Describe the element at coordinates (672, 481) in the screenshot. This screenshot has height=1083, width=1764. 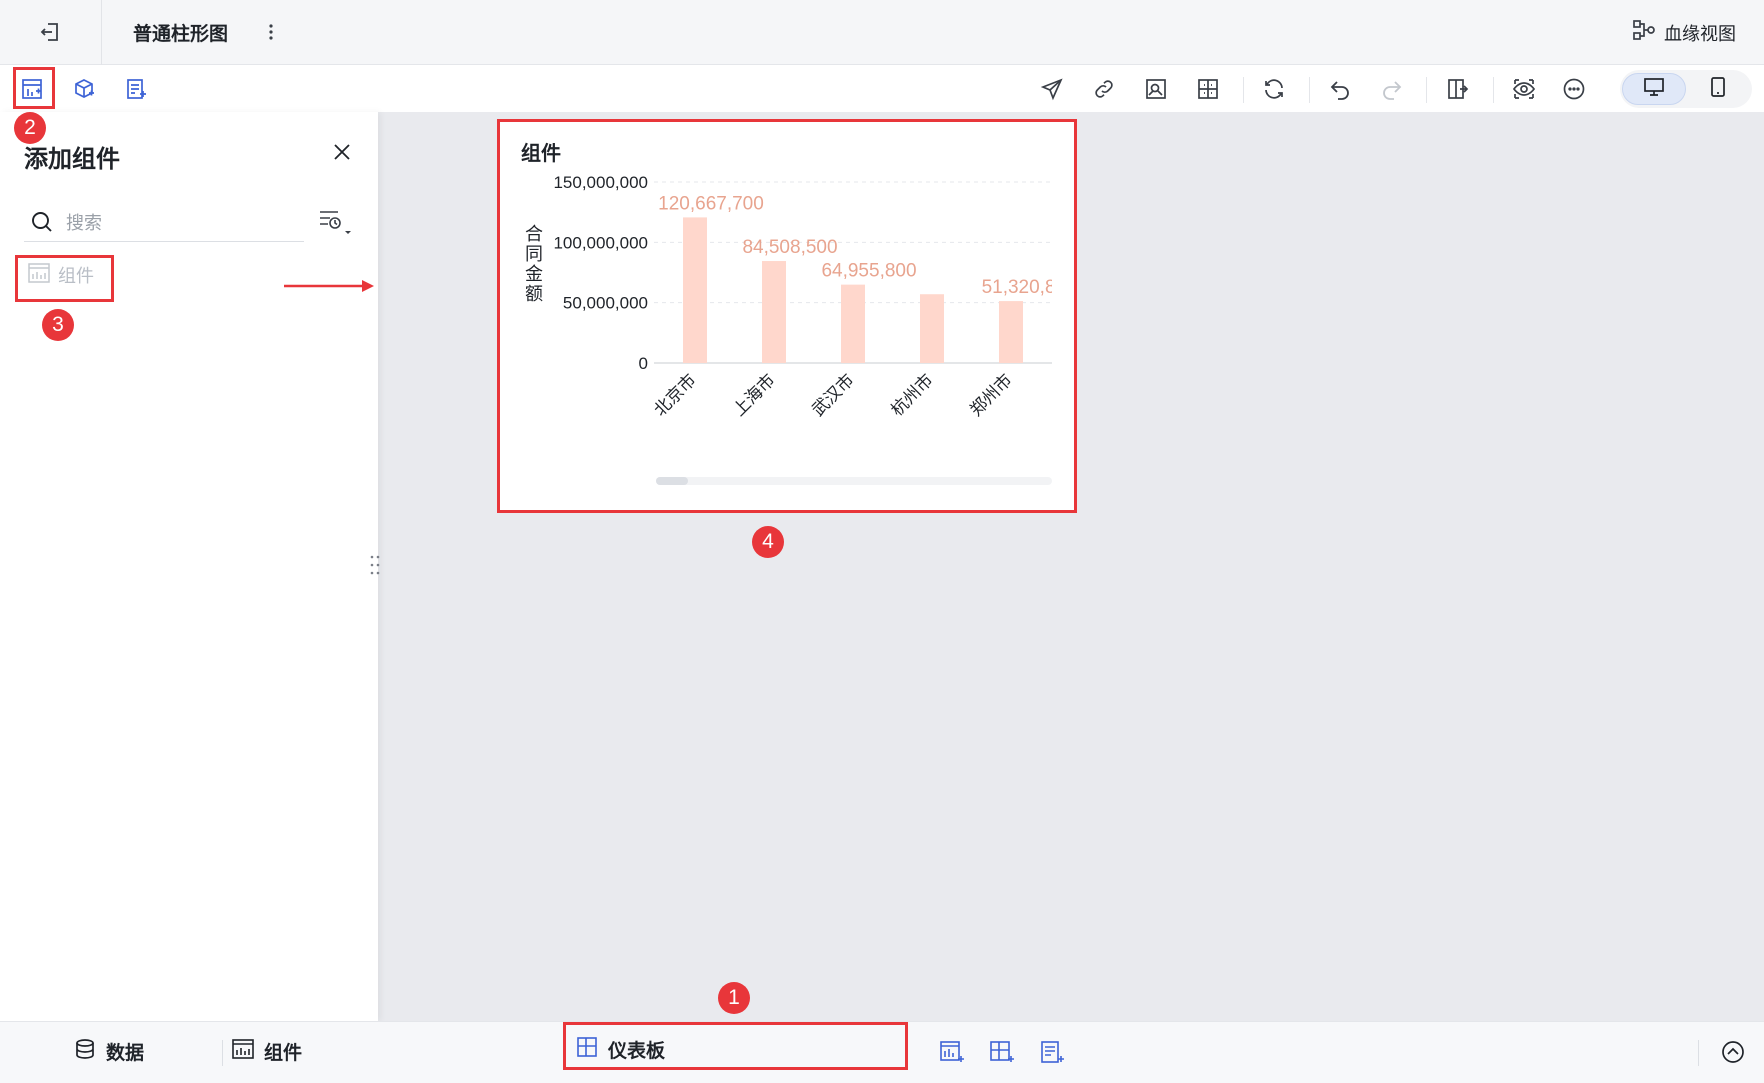
I see `chart-scrollbar-thumb` at that location.